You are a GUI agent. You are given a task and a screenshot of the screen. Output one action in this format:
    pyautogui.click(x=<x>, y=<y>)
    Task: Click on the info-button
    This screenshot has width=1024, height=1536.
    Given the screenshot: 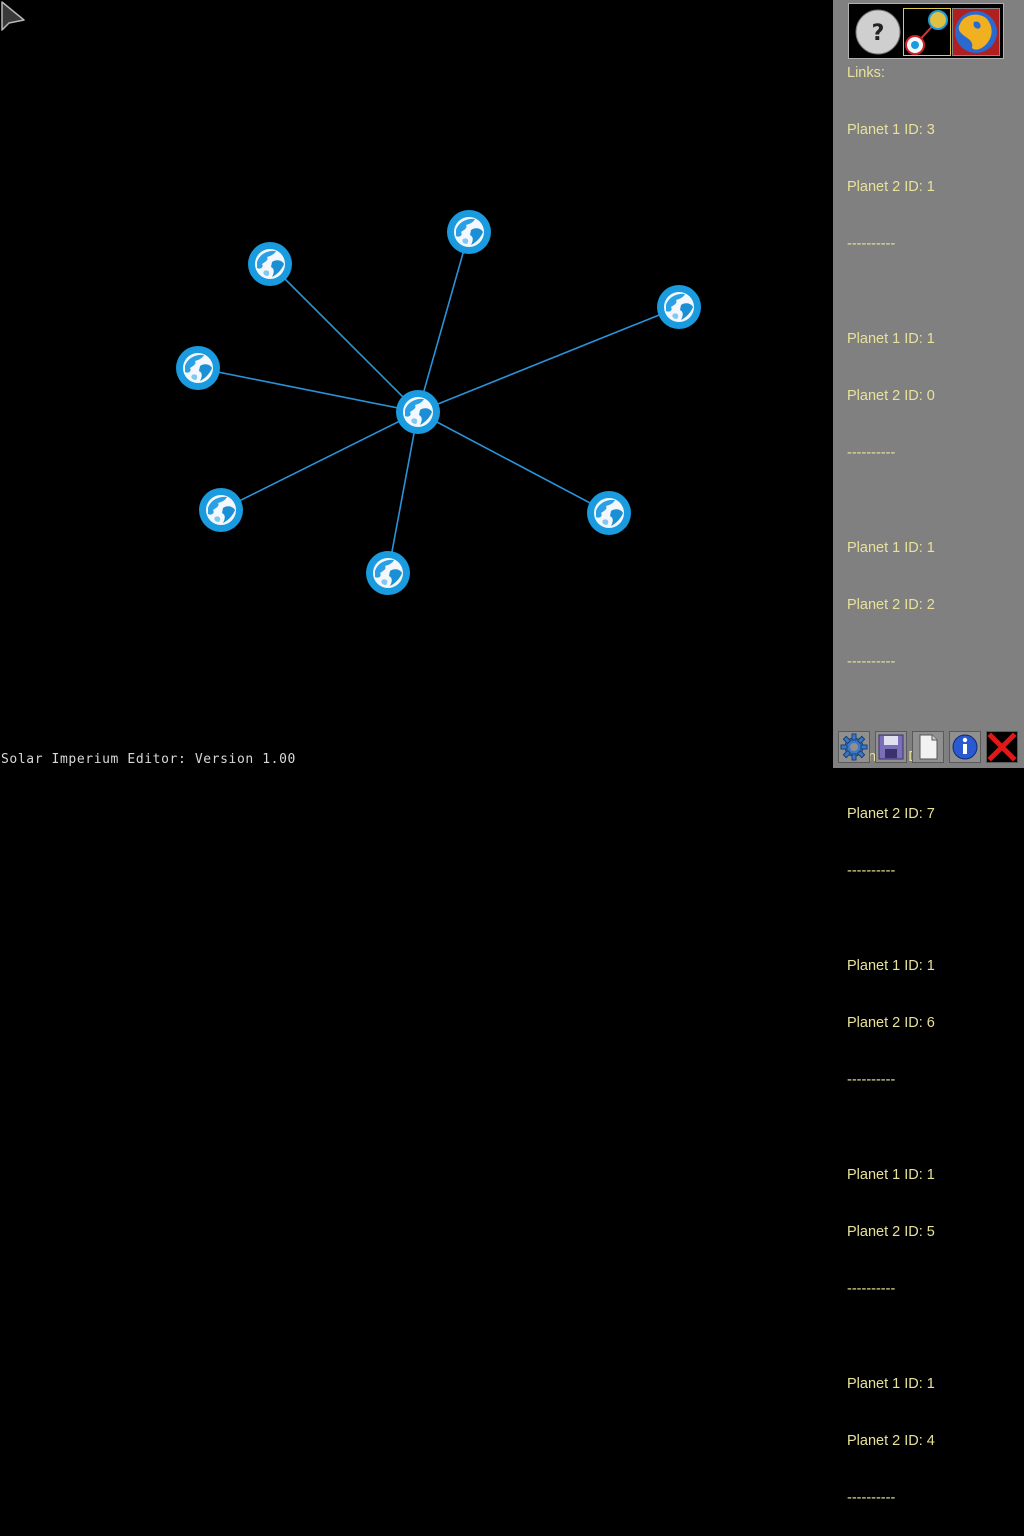 What is the action you would take?
    pyautogui.click(x=965, y=747)
    